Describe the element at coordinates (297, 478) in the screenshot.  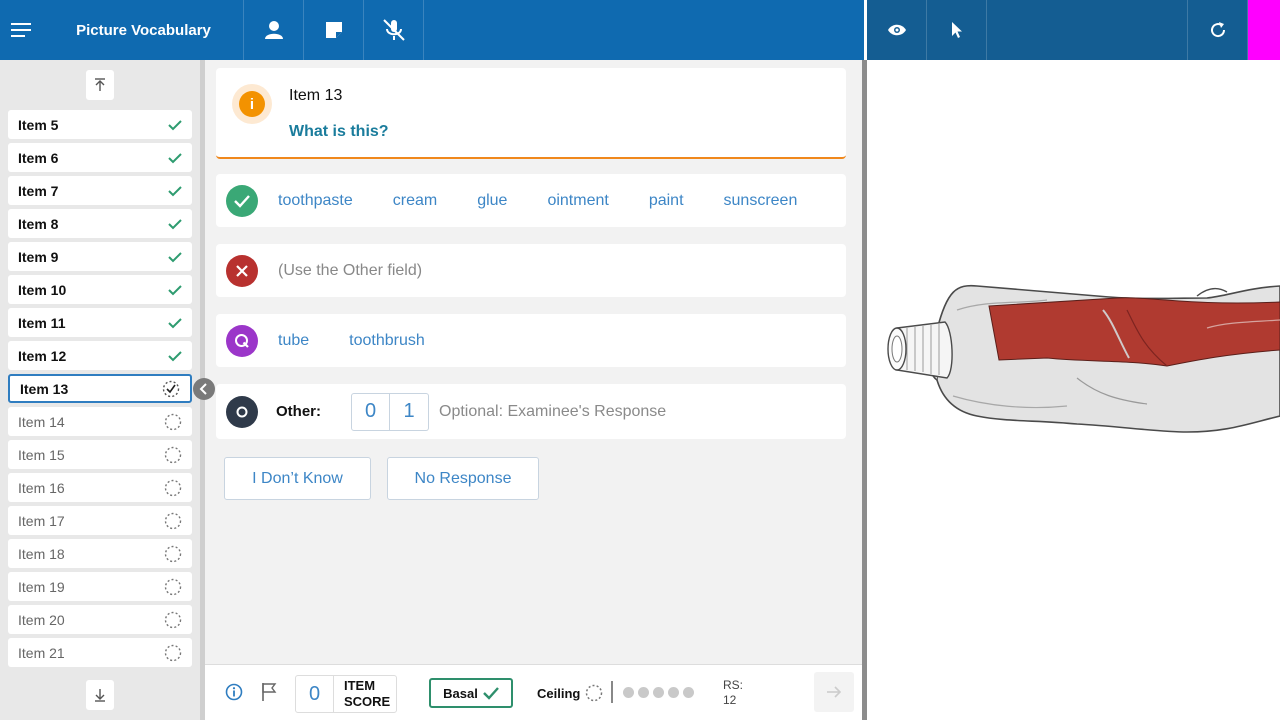
I see `dont-know-button: I Don’t Know` at that location.